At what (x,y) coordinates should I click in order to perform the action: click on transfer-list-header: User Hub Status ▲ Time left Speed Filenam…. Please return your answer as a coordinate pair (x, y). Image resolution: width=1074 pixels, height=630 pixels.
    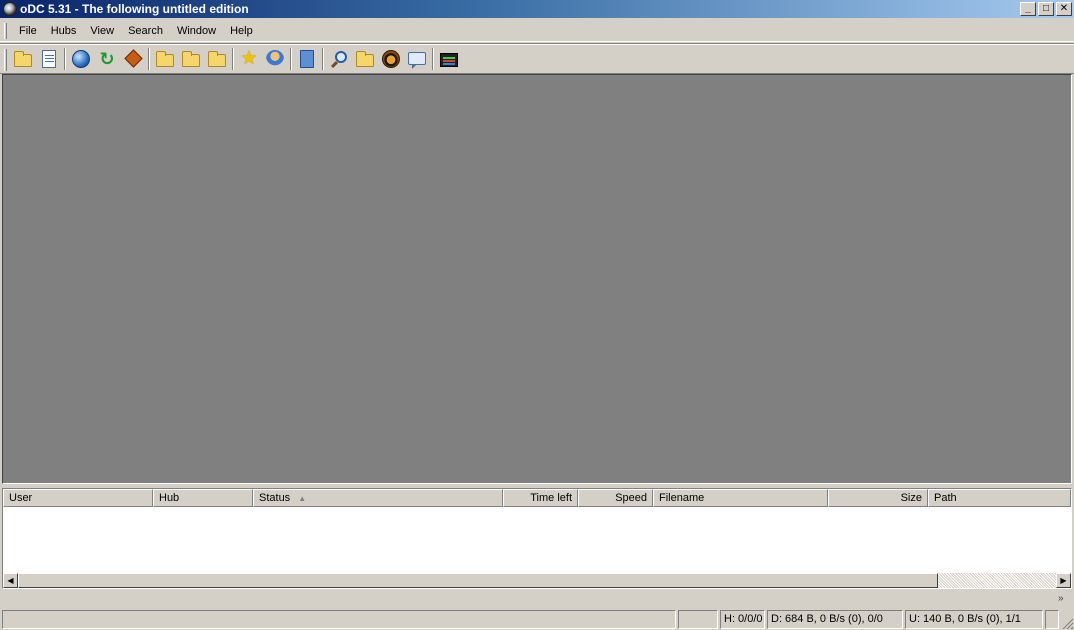
    Looking at the image, I should click on (537, 498).